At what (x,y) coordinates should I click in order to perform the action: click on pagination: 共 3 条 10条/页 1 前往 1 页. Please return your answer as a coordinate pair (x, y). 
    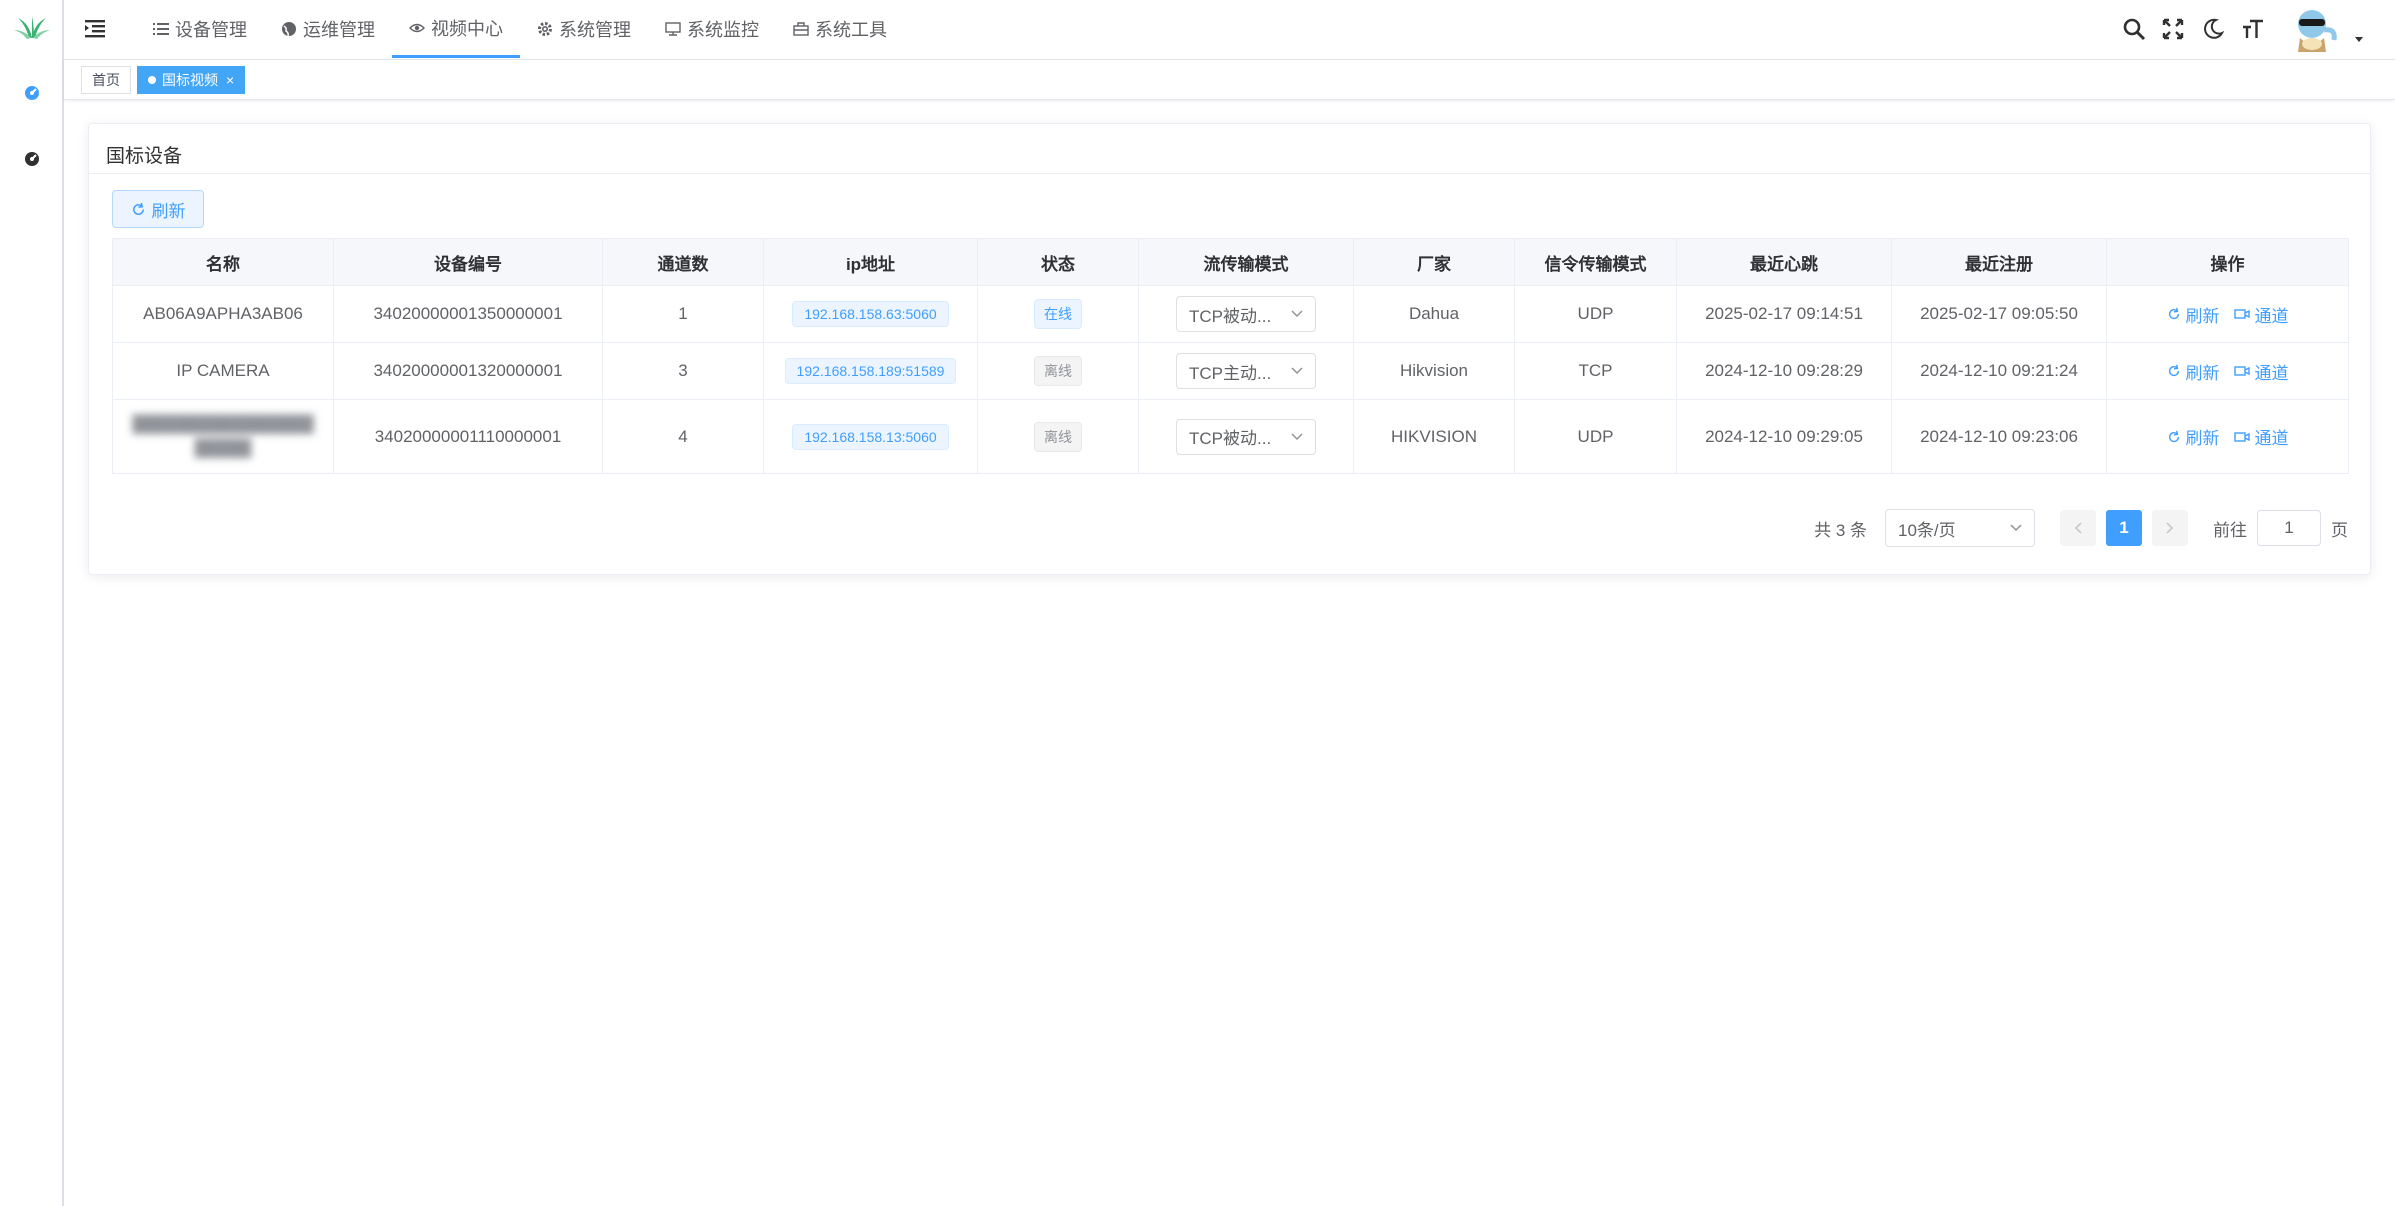
    Looking at the image, I should click on (2081, 528).